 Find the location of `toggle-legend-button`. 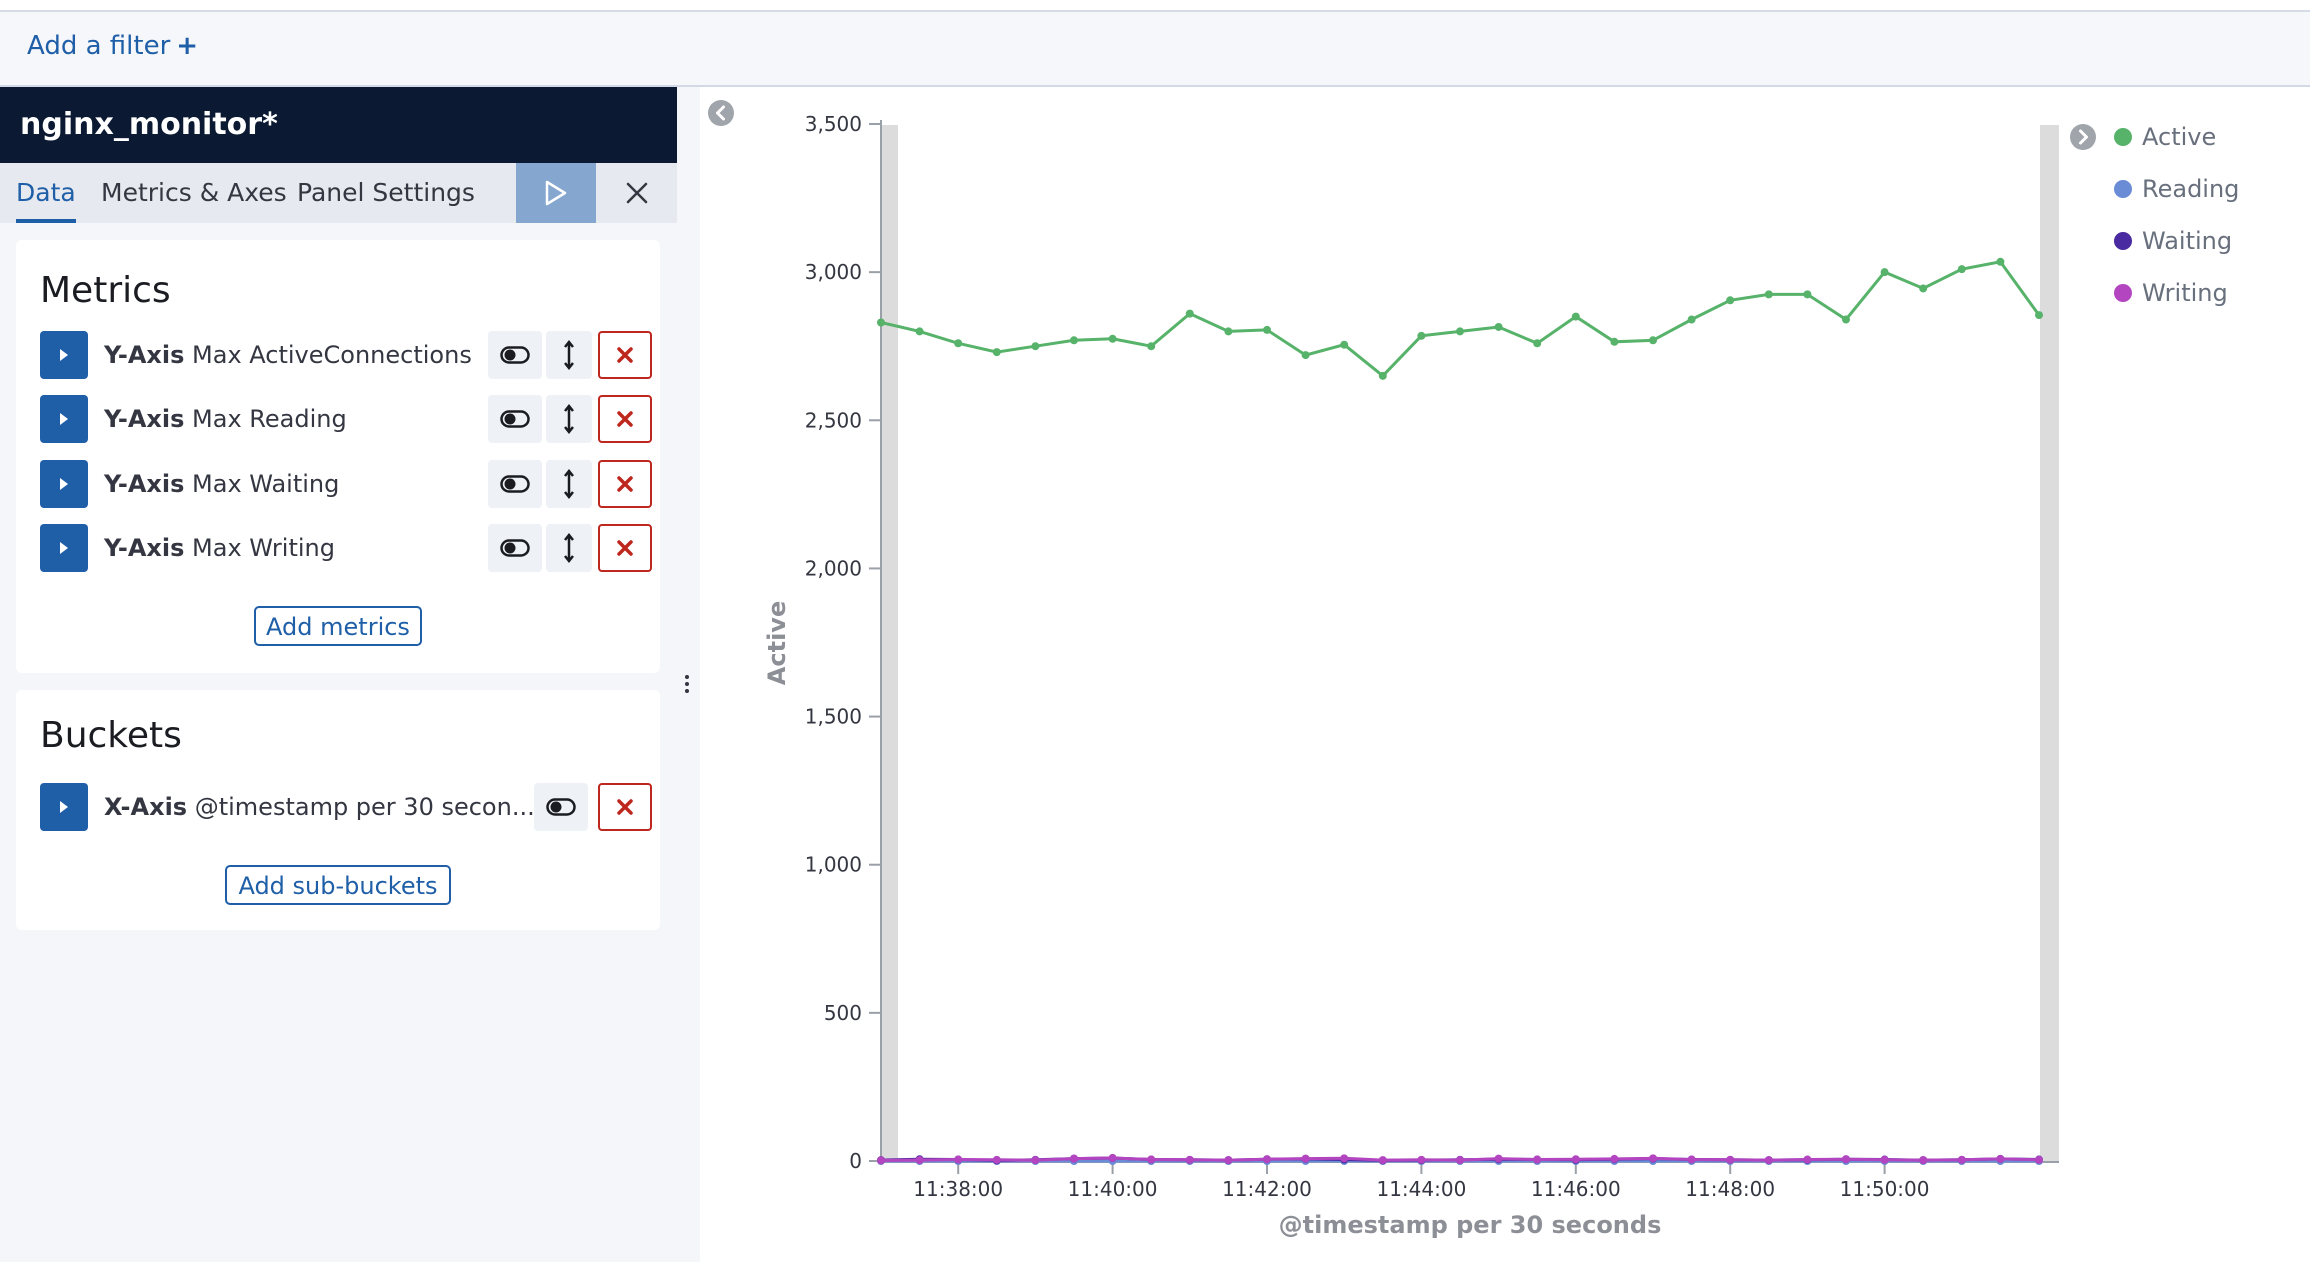

toggle-legend-button is located at coordinates (2083, 139).